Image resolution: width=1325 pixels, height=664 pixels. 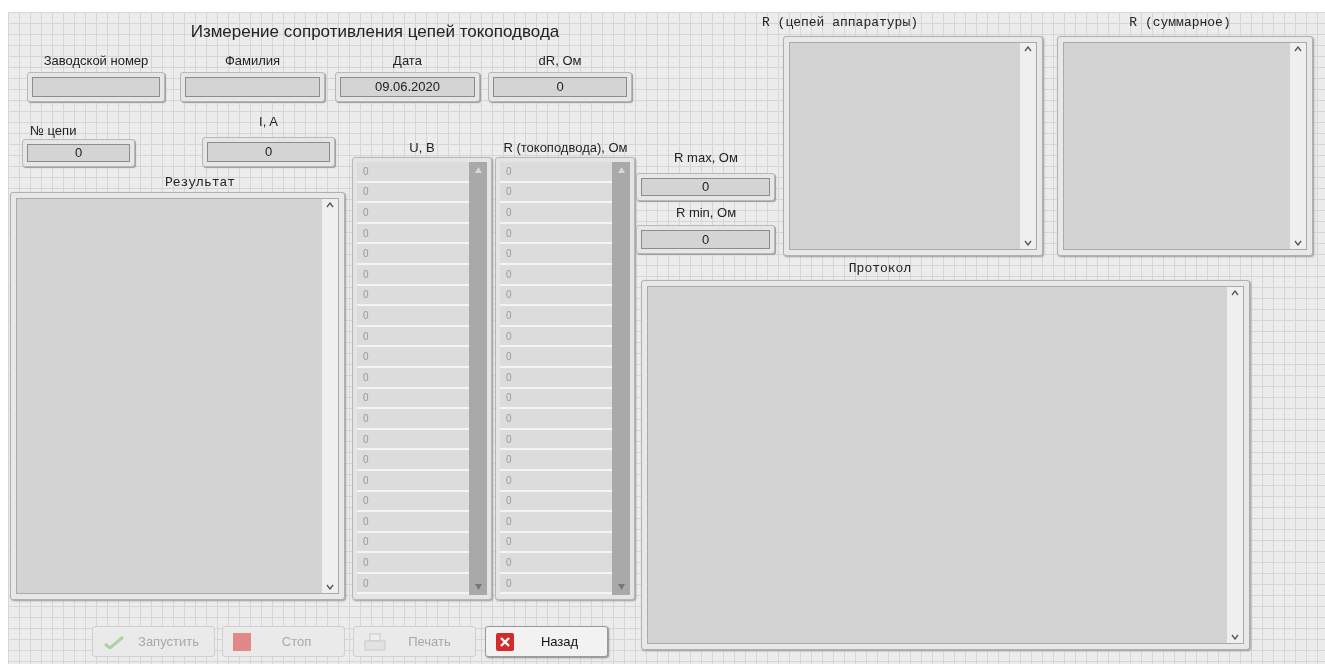 I want to click on value-field: 09.06.2020, so click(x=407, y=87).